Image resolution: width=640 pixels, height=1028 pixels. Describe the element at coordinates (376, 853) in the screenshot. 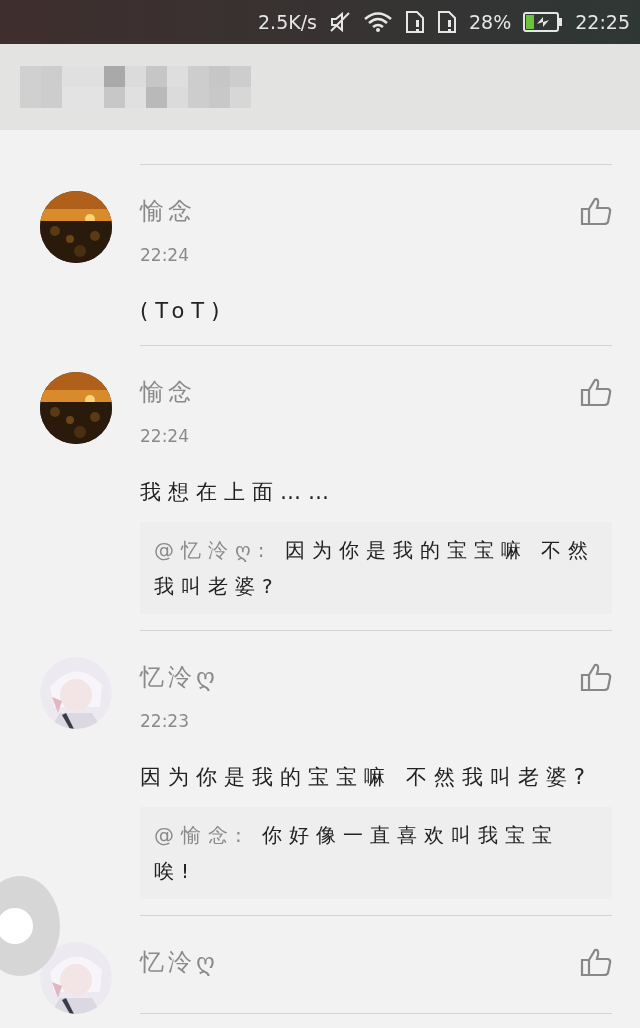

I see `quoted-reply: @愉念: 你好像一直喜欢叫我宝宝唉!` at that location.